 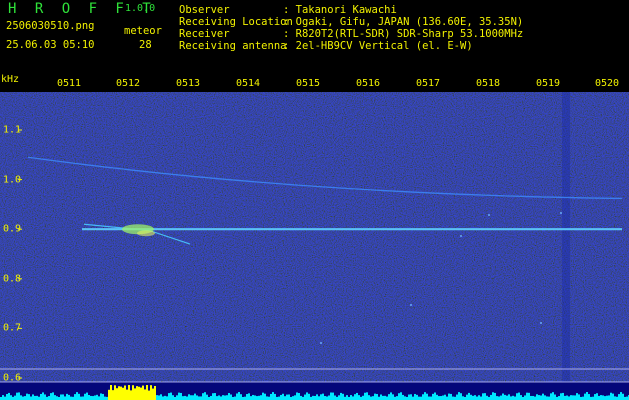 I want to click on antenna-label: Receiving antenna, so click(x=233, y=46).